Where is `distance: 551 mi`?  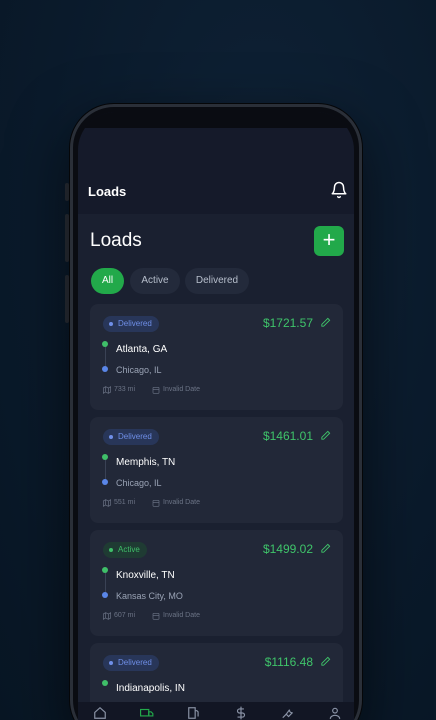
distance: 551 mi is located at coordinates (125, 502).